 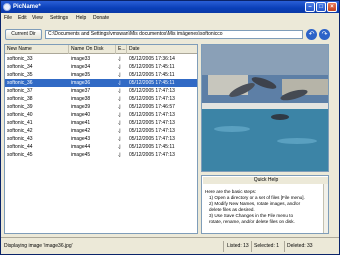 I want to click on cell-new-name: softonic_34, so click(x=20, y=67).